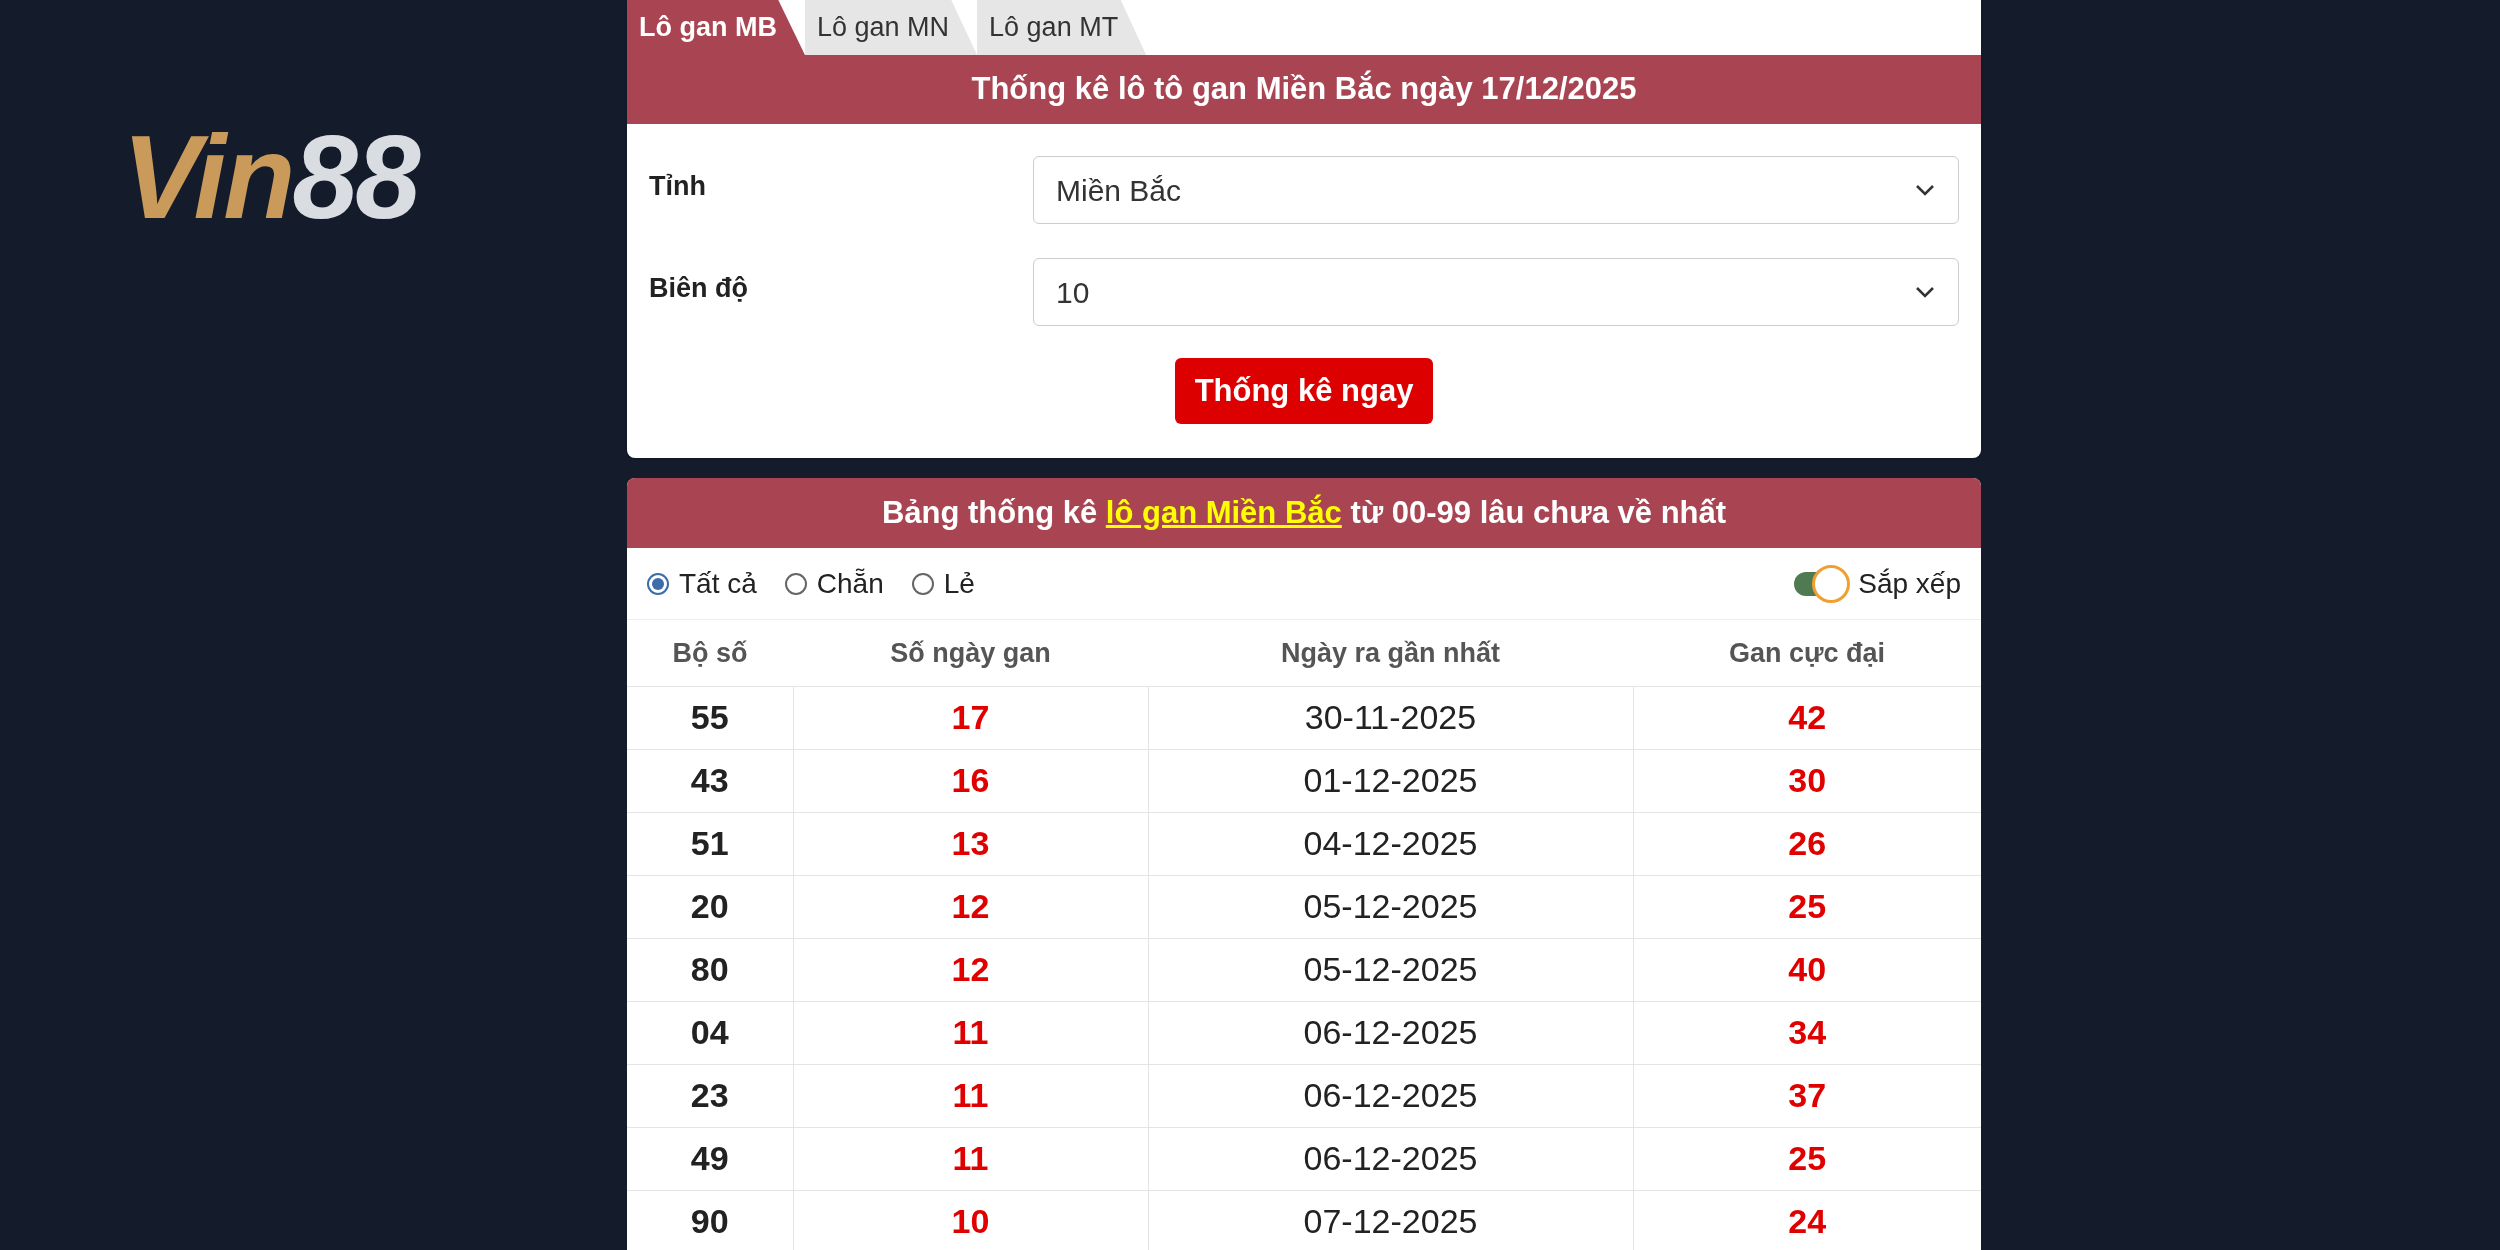 This screenshot has height=1250, width=2500. Describe the element at coordinates (270, 177) in the screenshot. I see `logo: Vin88` at that location.